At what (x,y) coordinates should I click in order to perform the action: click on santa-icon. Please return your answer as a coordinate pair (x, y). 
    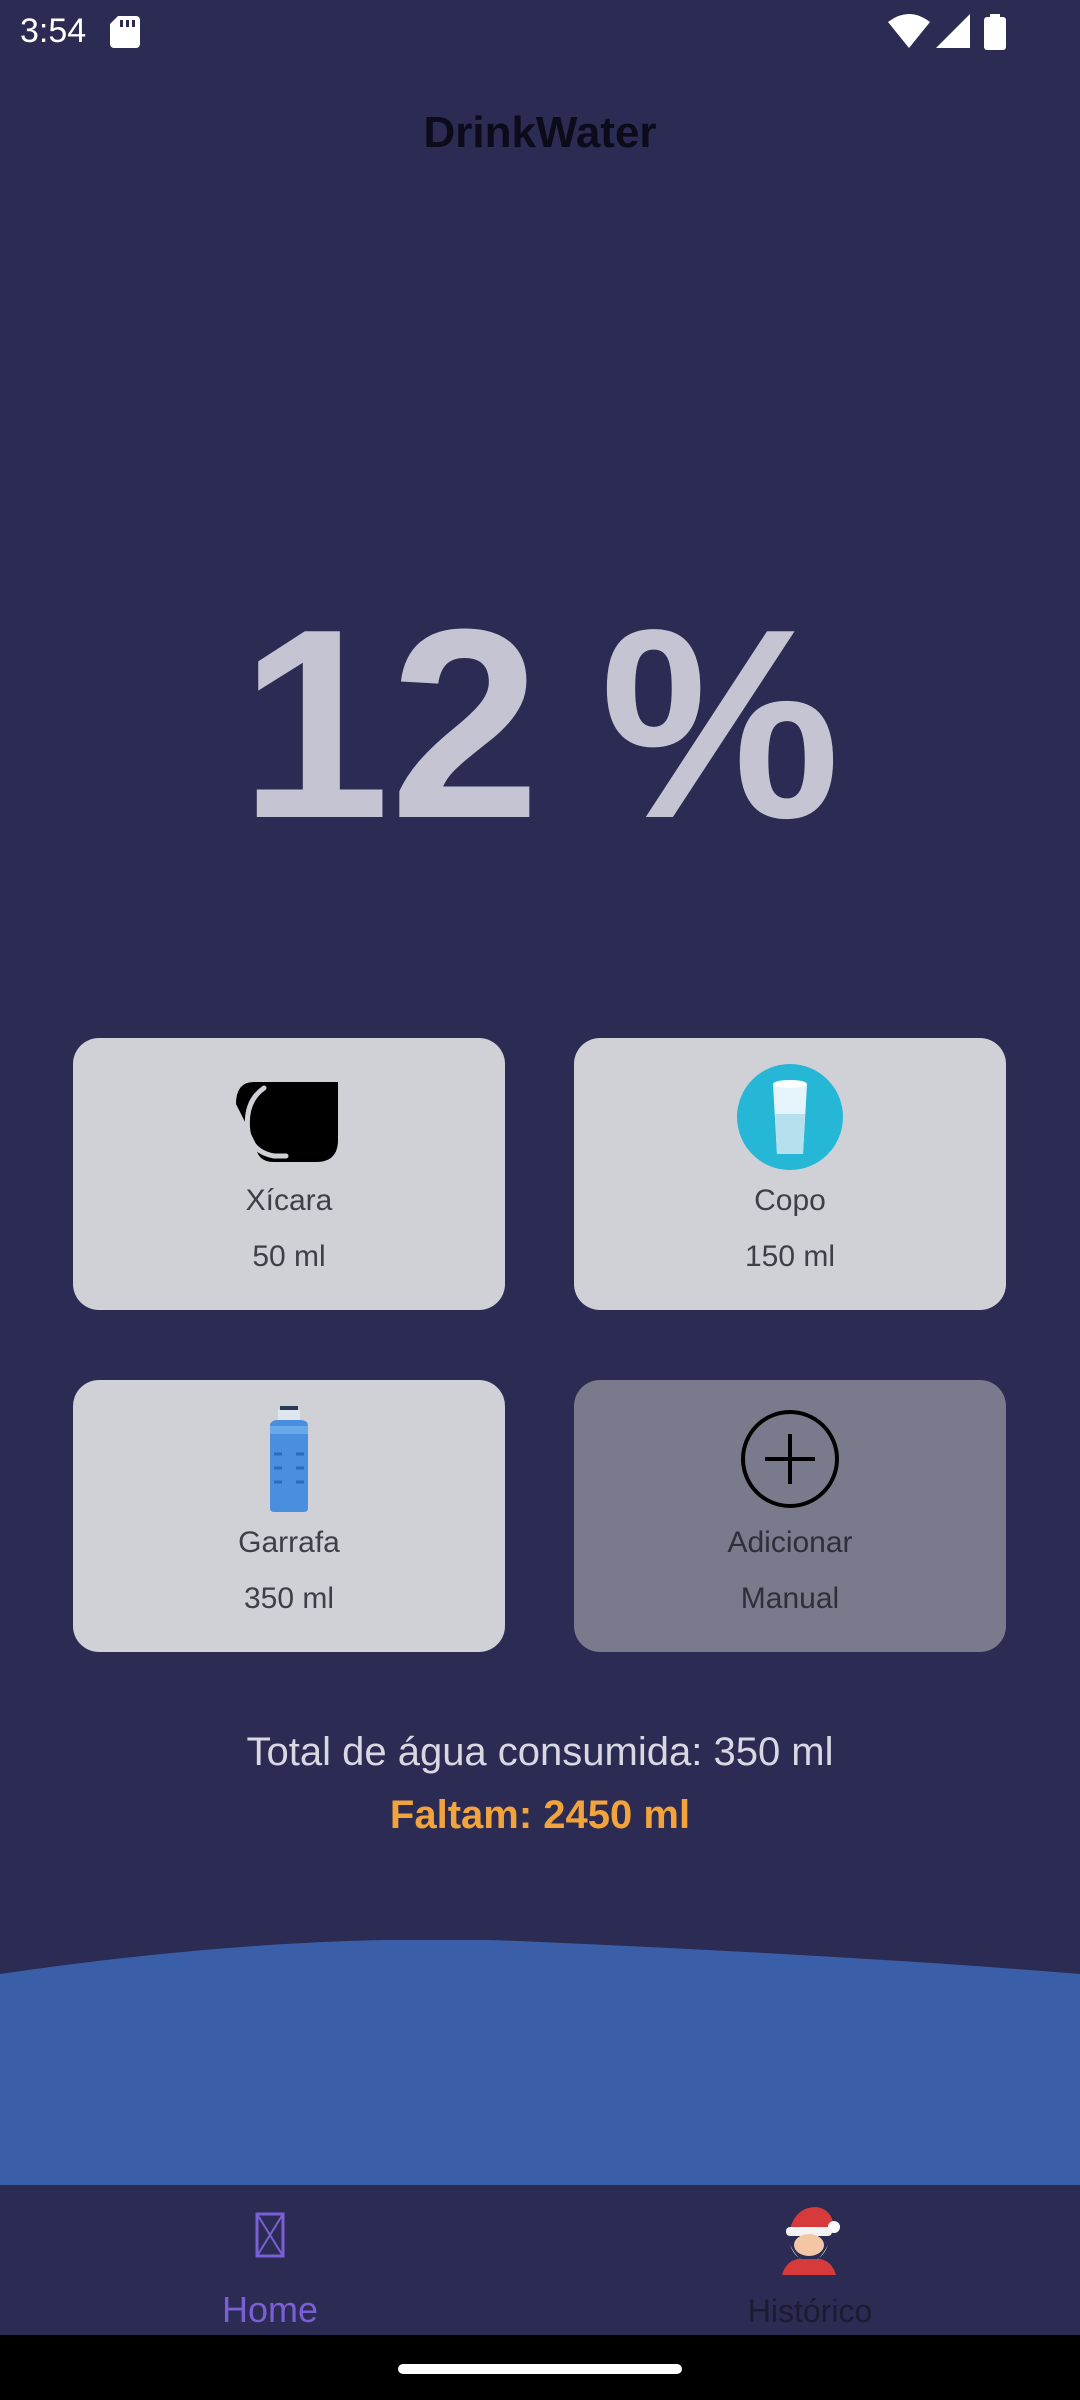
    Looking at the image, I should click on (811, 2241).